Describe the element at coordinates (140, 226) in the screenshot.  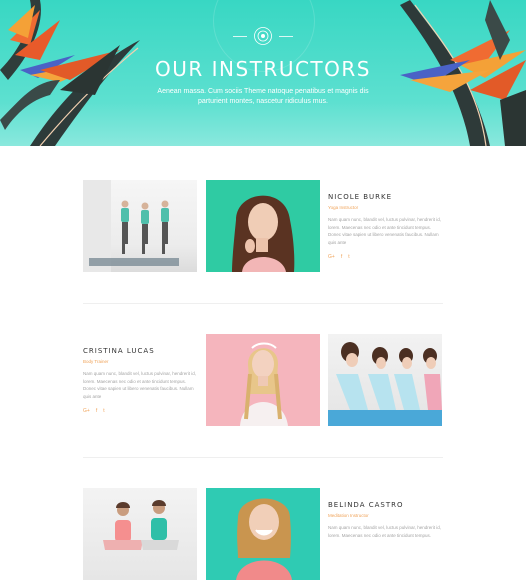
I see `photo-yoga-group` at that location.